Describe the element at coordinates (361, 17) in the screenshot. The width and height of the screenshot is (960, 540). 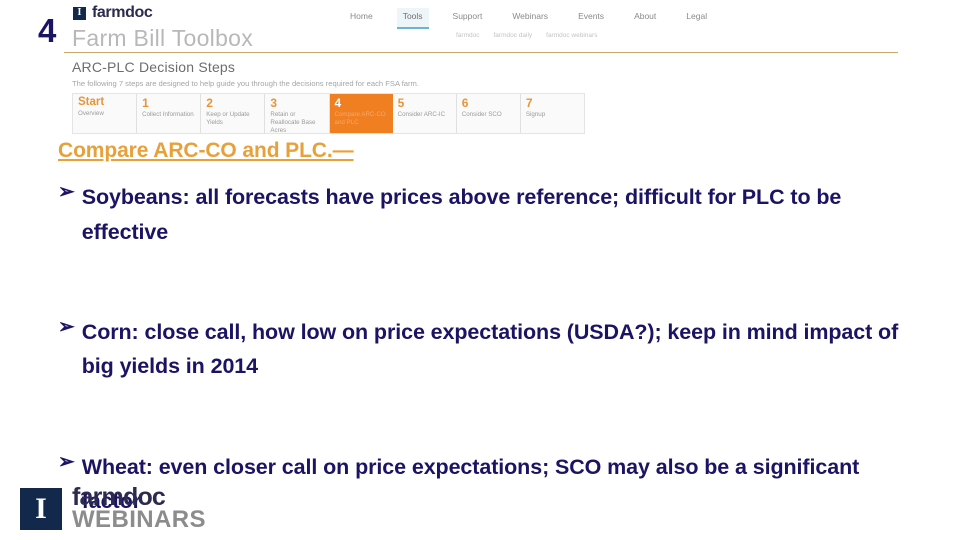
I see `nav-item-home: Home` at that location.